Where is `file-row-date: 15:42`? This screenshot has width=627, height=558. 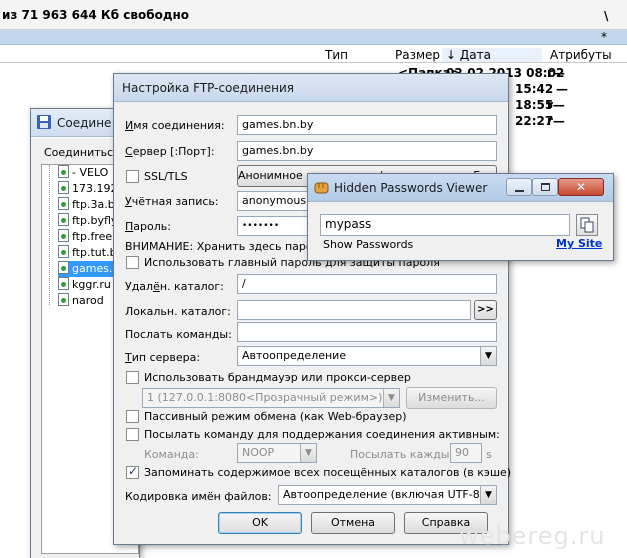 file-row-date: 15:42 is located at coordinates (534, 89).